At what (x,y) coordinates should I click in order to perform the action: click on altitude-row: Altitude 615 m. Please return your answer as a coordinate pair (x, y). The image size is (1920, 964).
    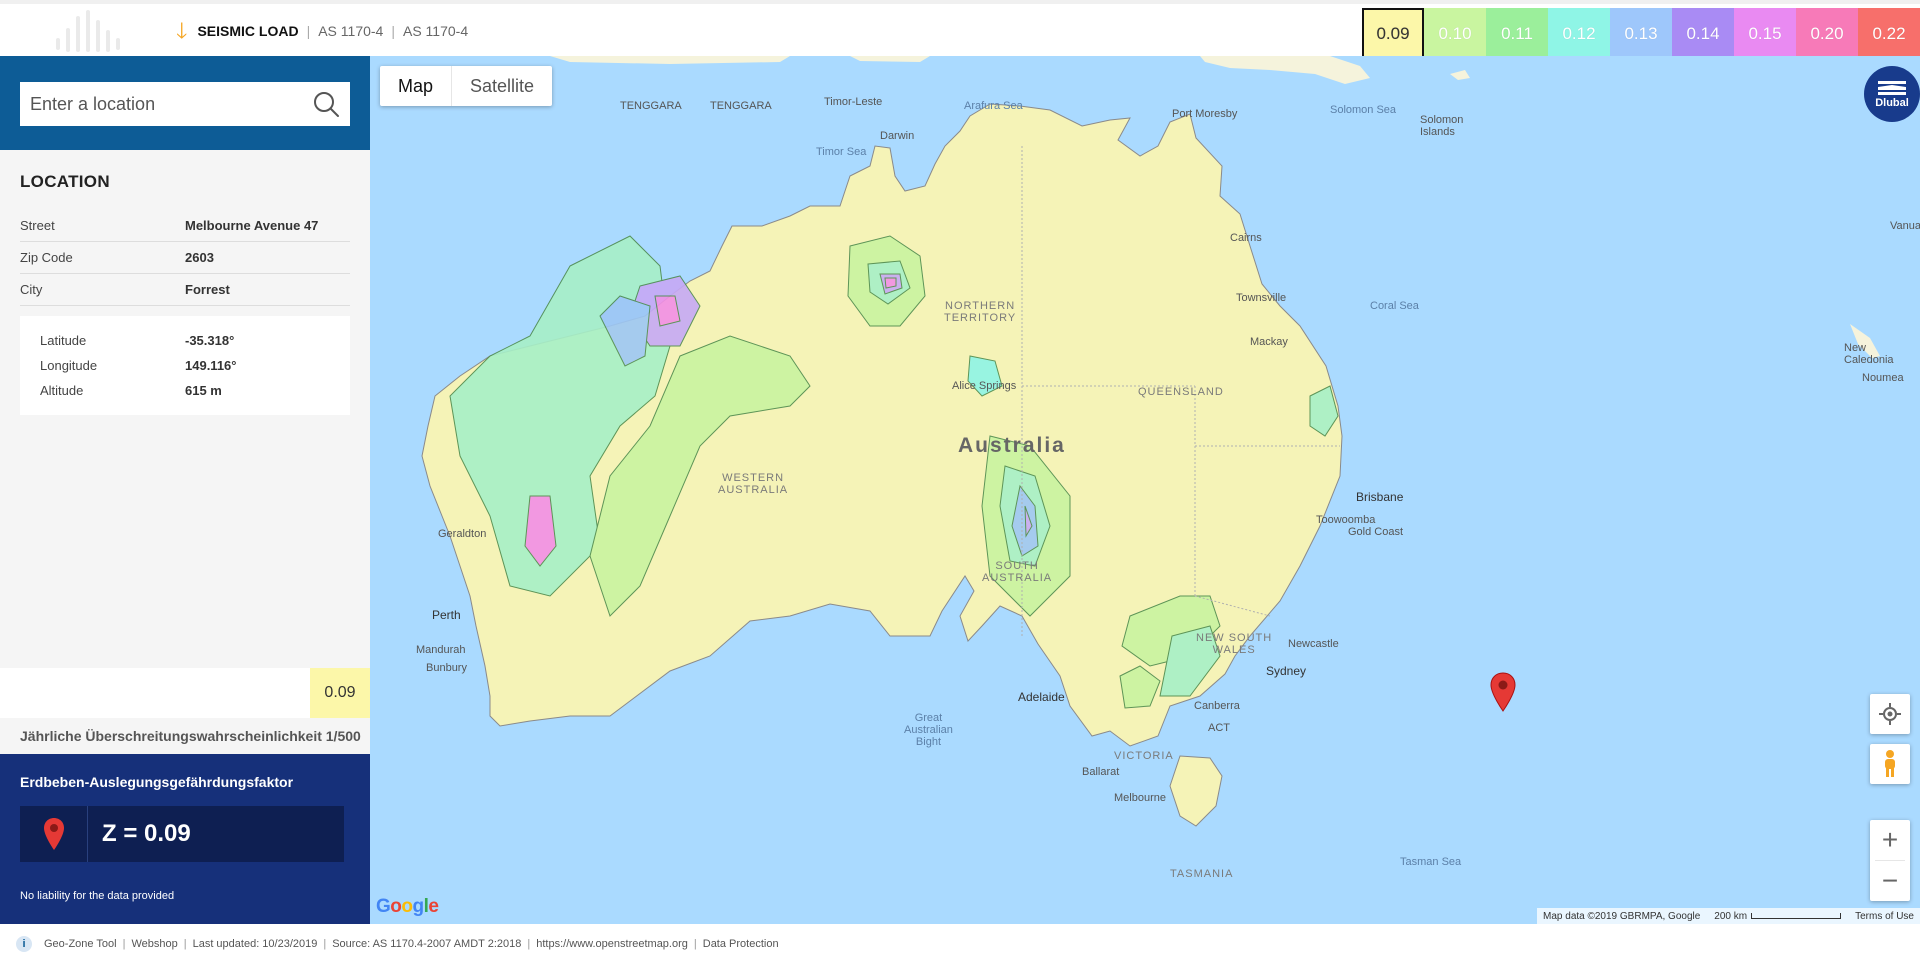
    Looking at the image, I should click on (131, 390).